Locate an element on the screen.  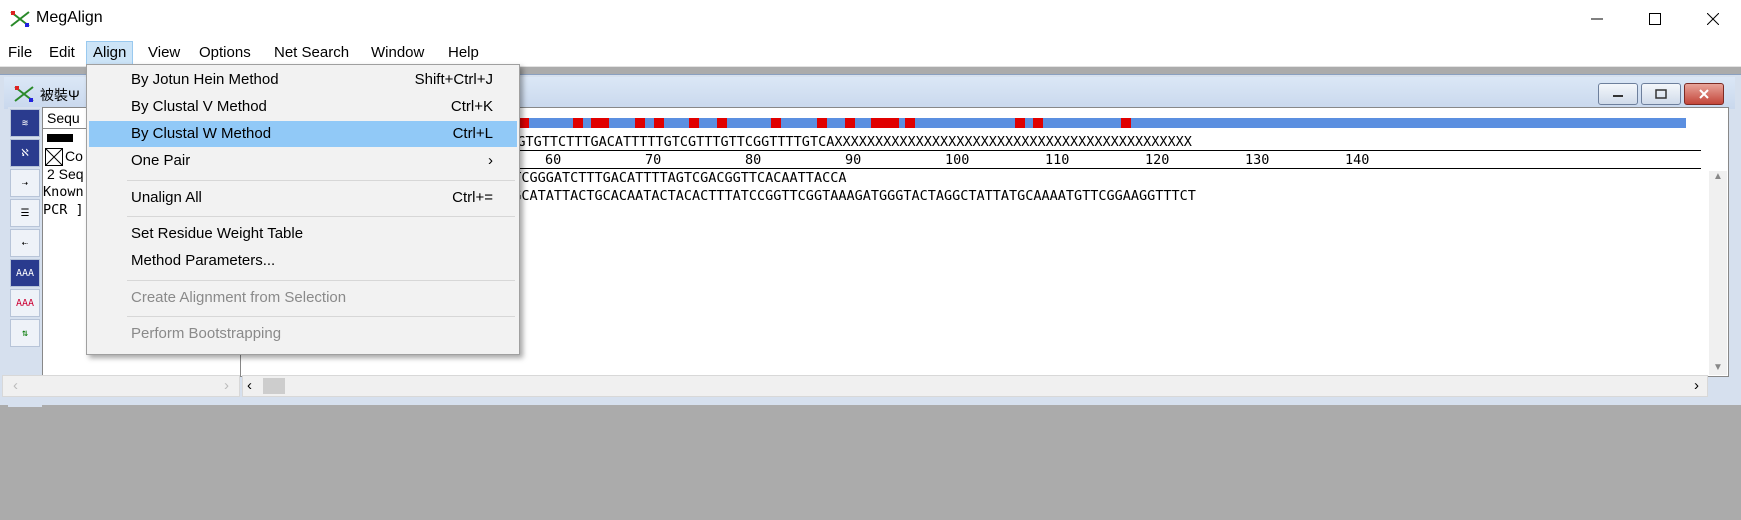
menu-item-one-pair: One Pair › is located at coordinates (303, 161).